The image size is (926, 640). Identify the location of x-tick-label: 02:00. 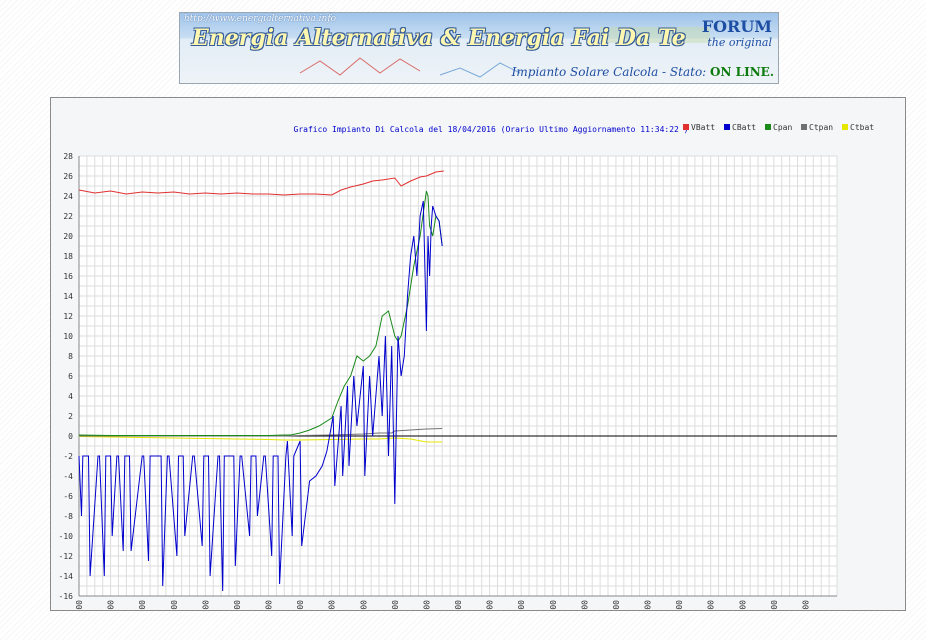
(142, 605).